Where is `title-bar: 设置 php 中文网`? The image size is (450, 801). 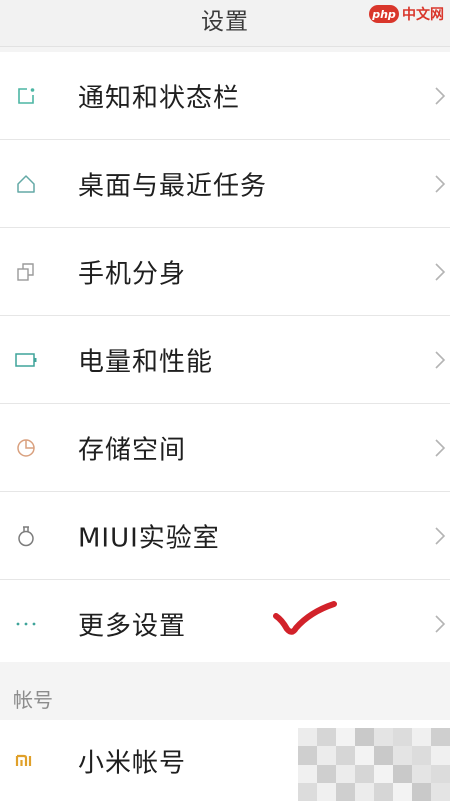
title-bar: 设置 php 中文网 is located at coordinates (225, 23).